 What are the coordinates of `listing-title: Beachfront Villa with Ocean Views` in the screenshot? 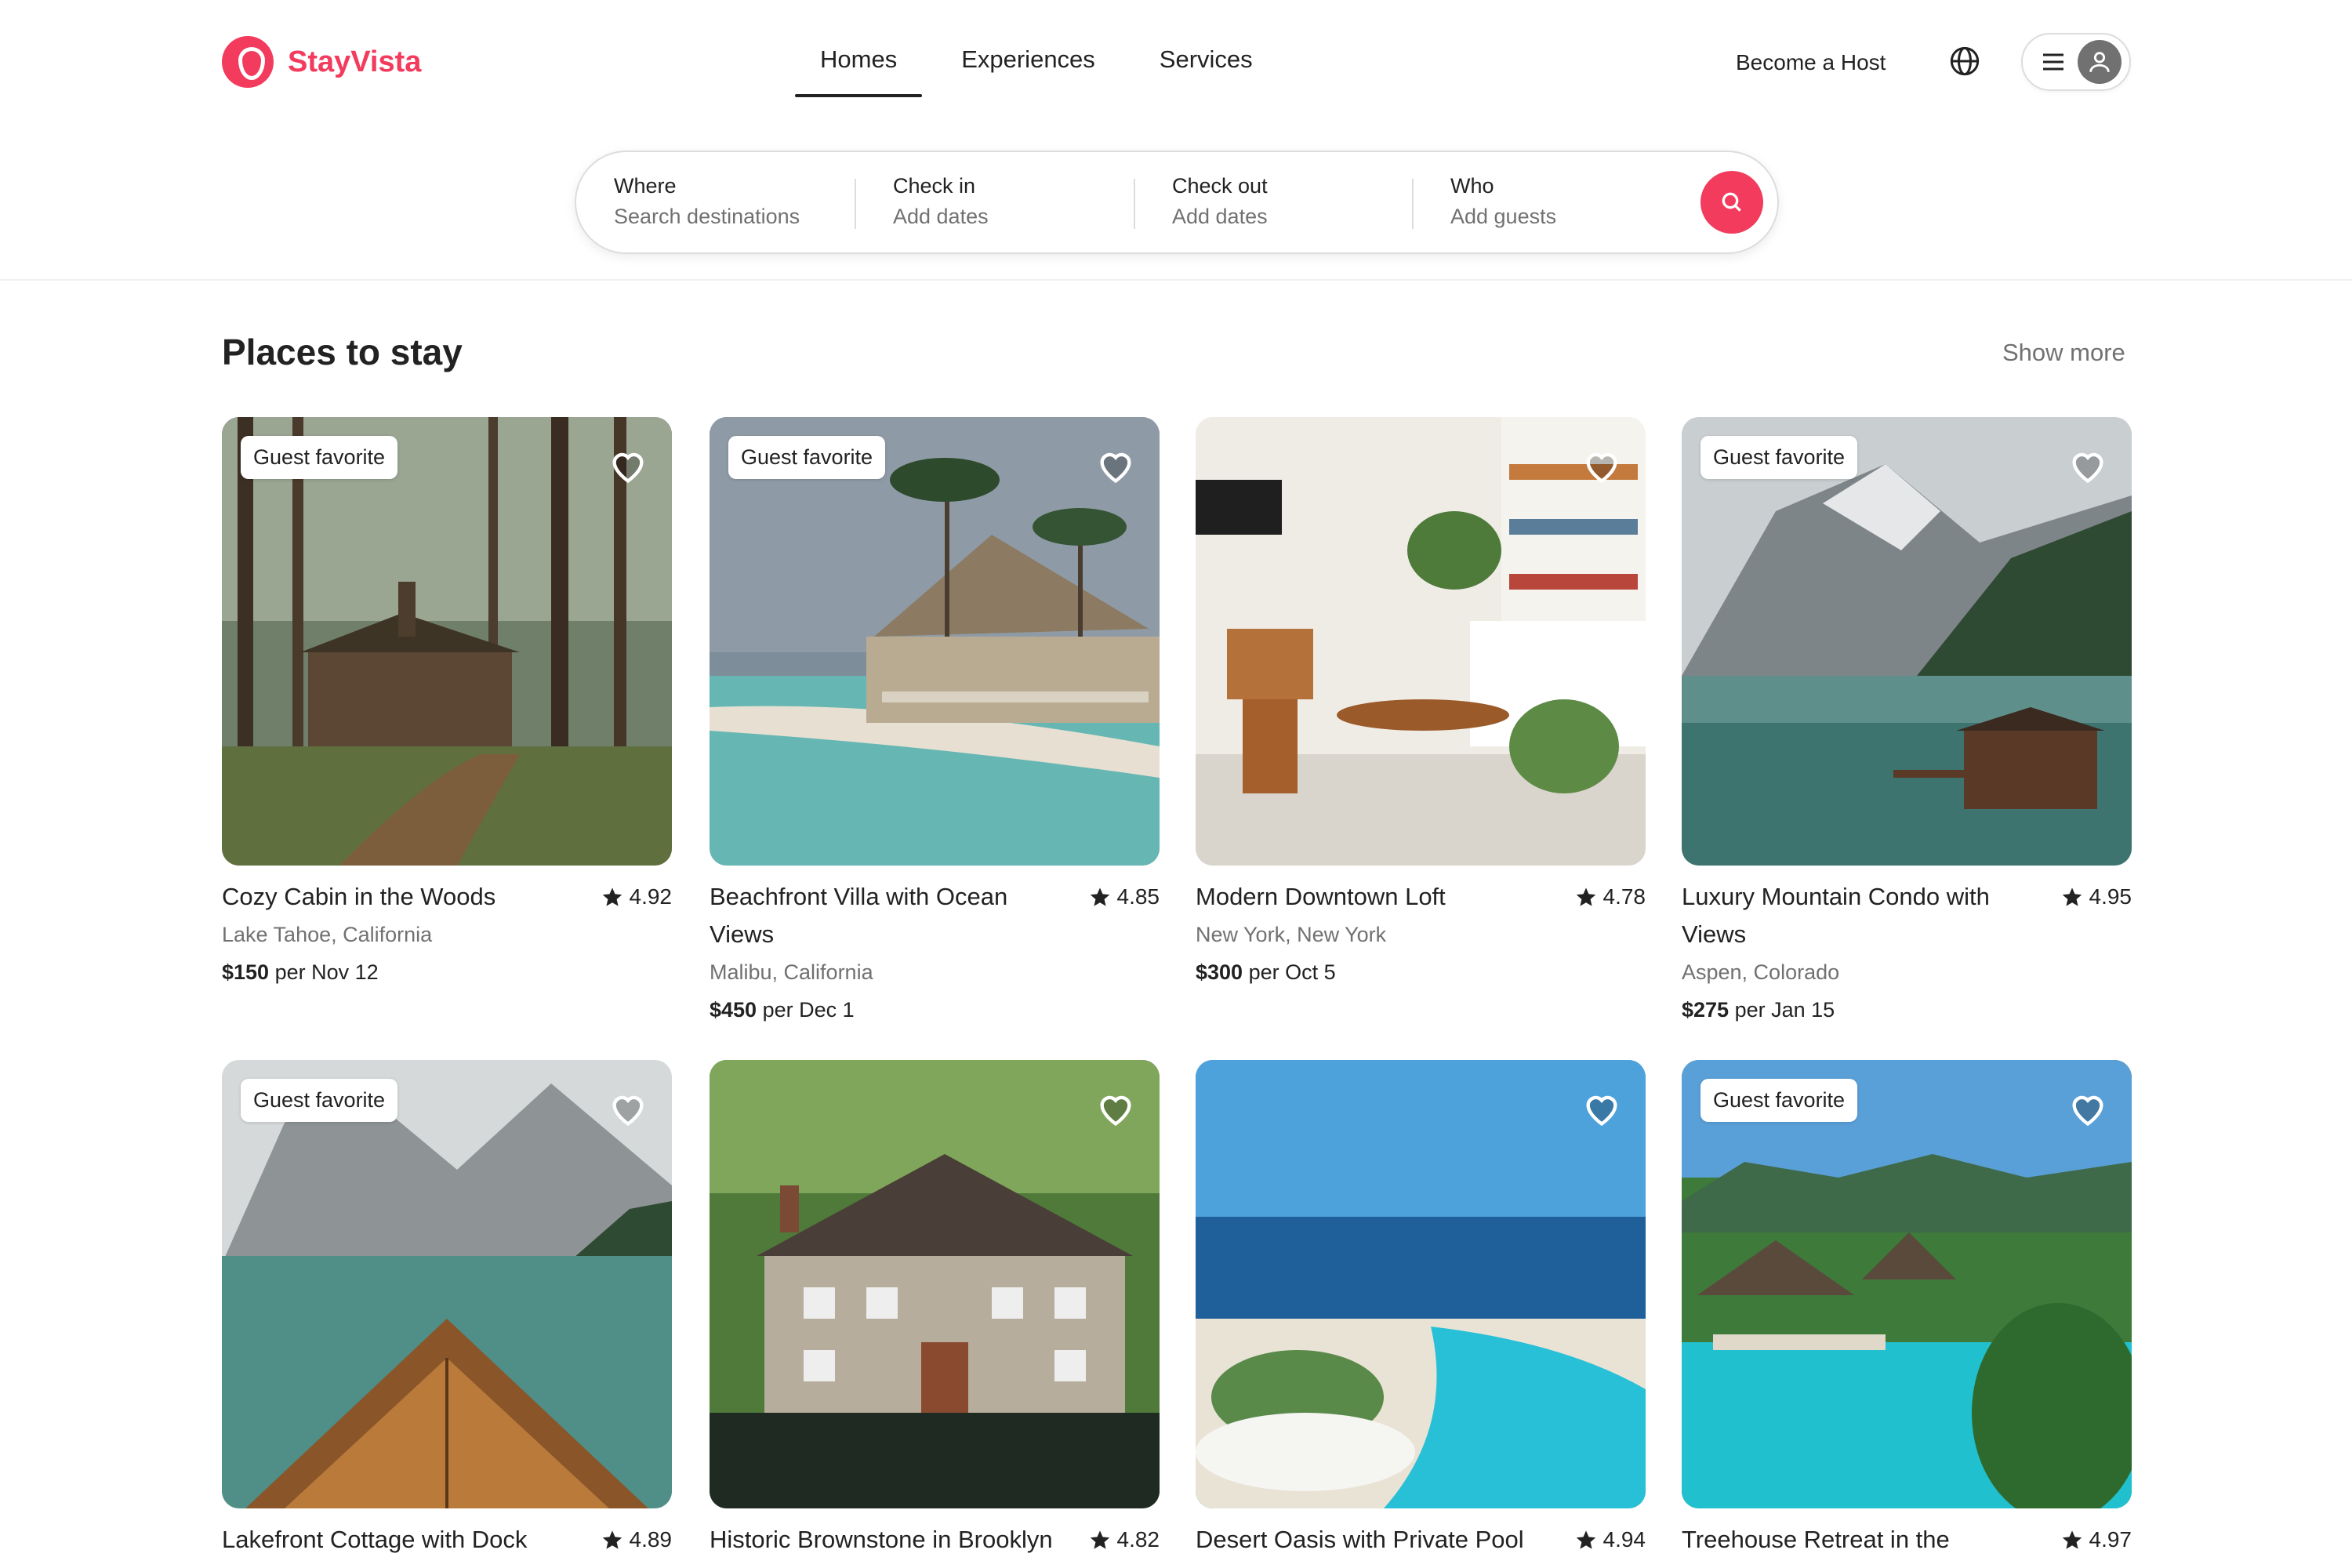 It's located at (859, 915).